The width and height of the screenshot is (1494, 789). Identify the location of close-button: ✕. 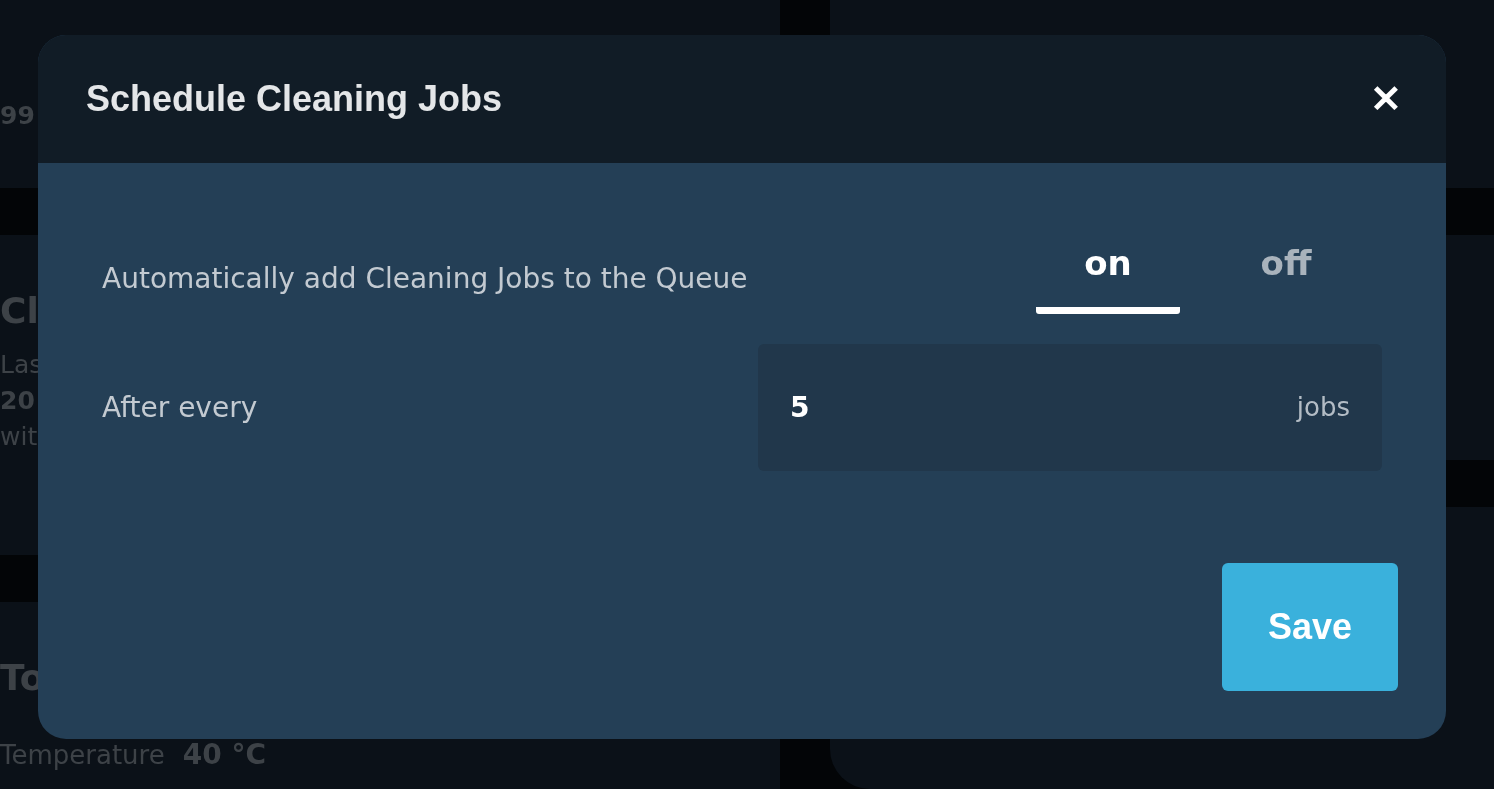
(1386, 99).